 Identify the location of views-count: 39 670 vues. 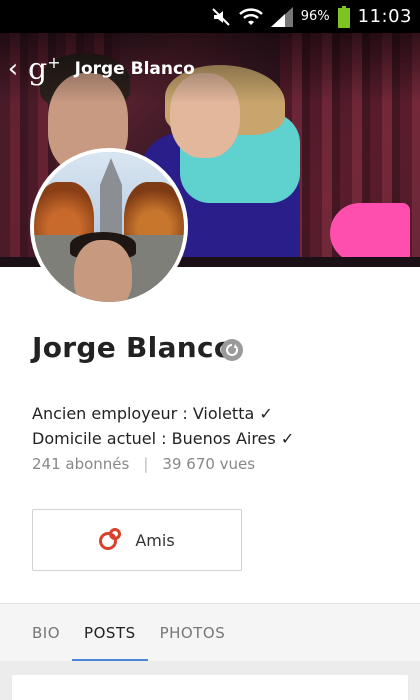
(209, 464).